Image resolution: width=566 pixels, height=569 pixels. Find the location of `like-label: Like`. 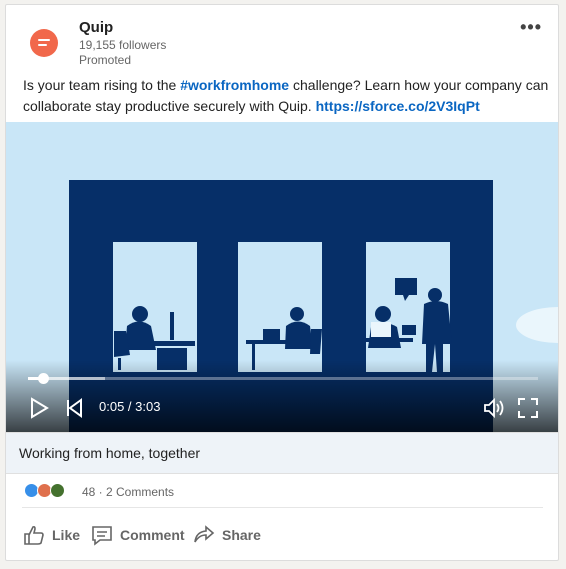

like-label: Like is located at coordinates (66, 535).